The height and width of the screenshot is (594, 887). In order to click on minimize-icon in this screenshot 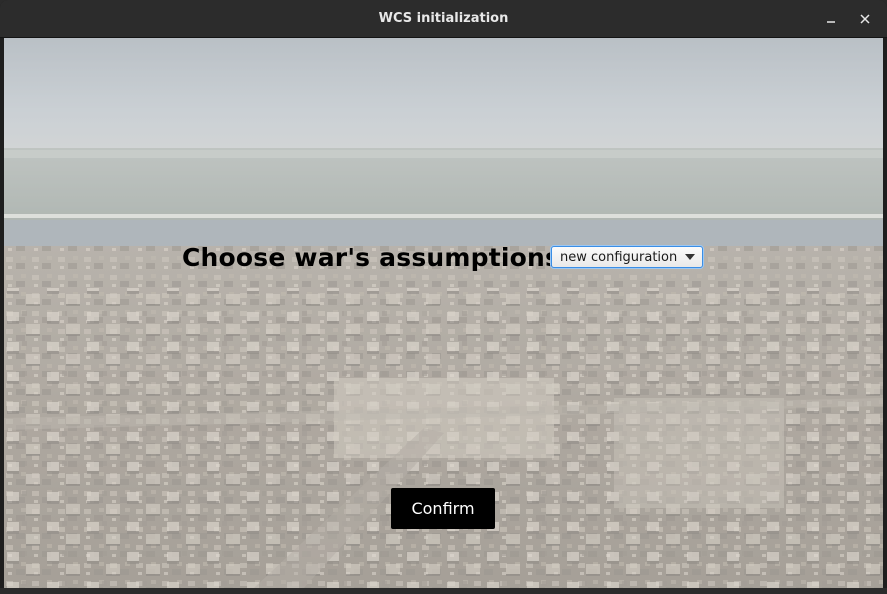, I will do `click(831, 22)`.